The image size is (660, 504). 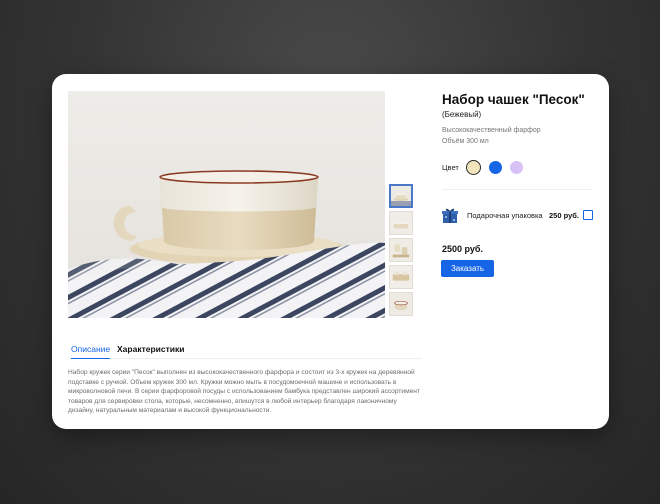 What do you see at coordinates (564, 215) in the screenshot?
I see `gift-wrap-price: 250 руб.` at bounding box center [564, 215].